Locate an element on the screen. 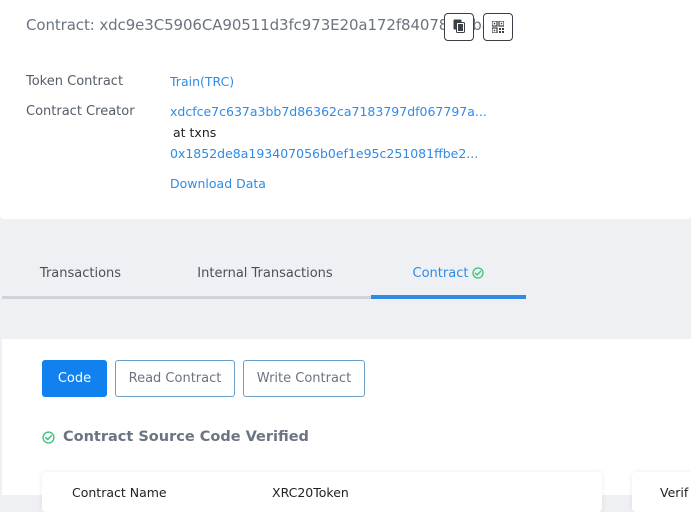  tab-internal-transactions: Internal Transactions is located at coordinates (265, 273).